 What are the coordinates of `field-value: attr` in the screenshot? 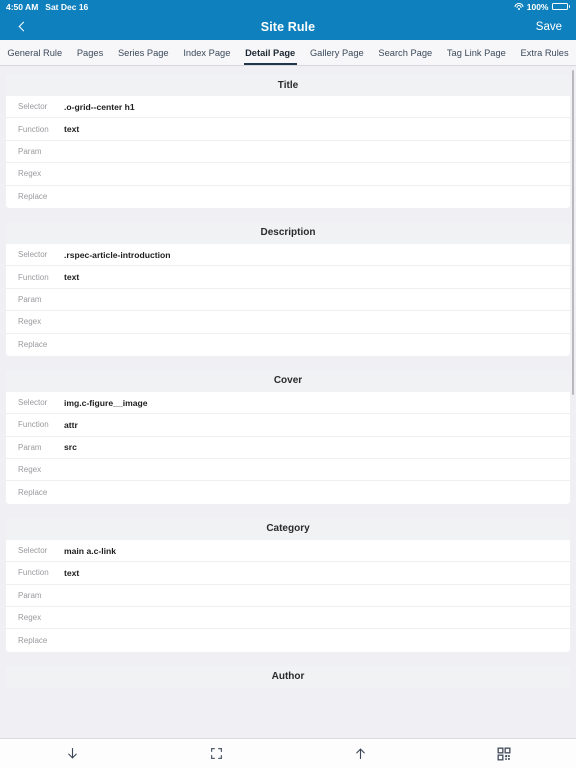 It's located at (71, 425).